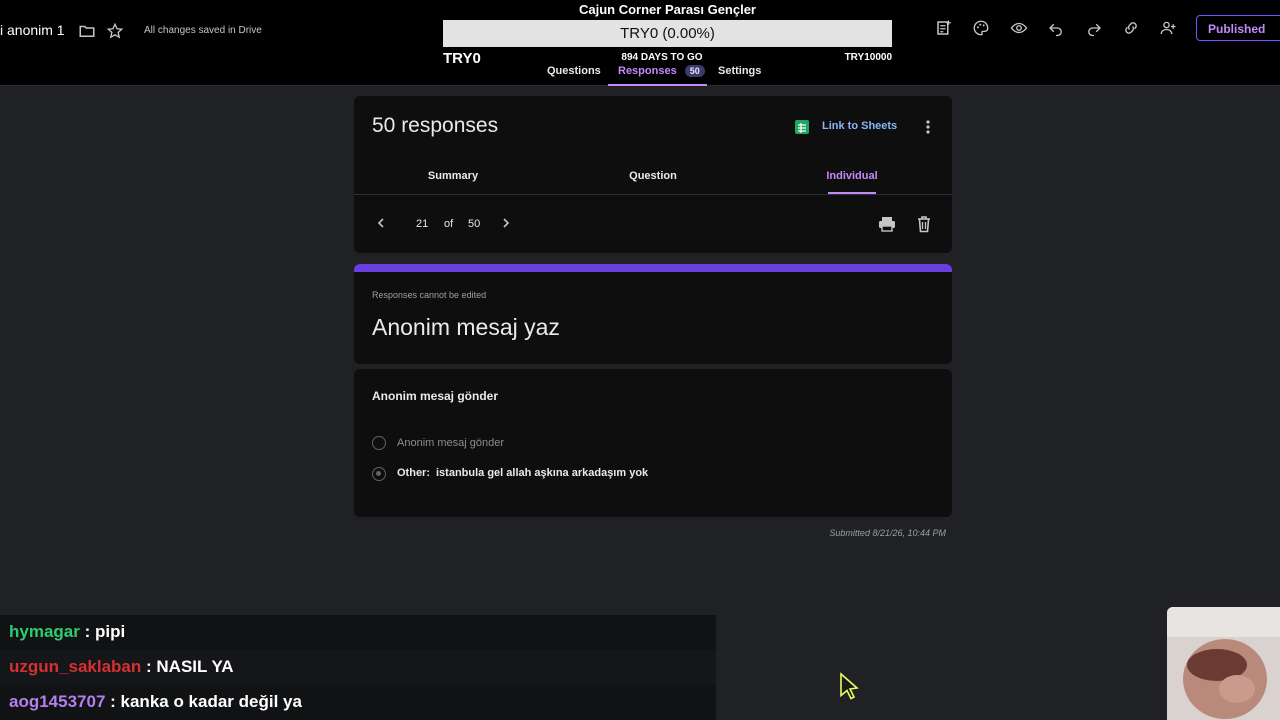 The width and height of the screenshot is (1280, 720). What do you see at coordinates (379, 474) in the screenshot?
I see `radio-option-other` at bounding box center [379, 474].